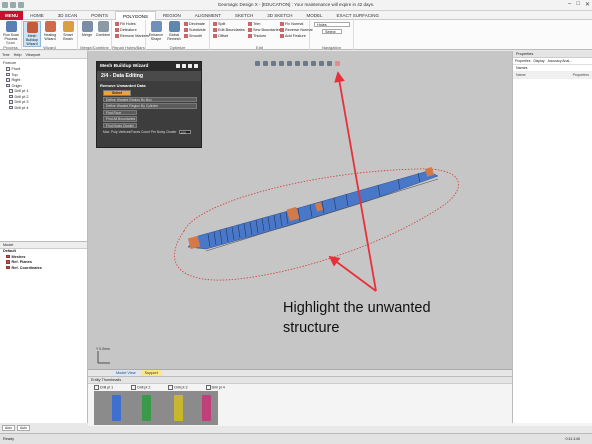 Image resolution: width=592 pixels, height=444 pixels. I want to click on add-feature-button: Add Feature, so click(293, 36).